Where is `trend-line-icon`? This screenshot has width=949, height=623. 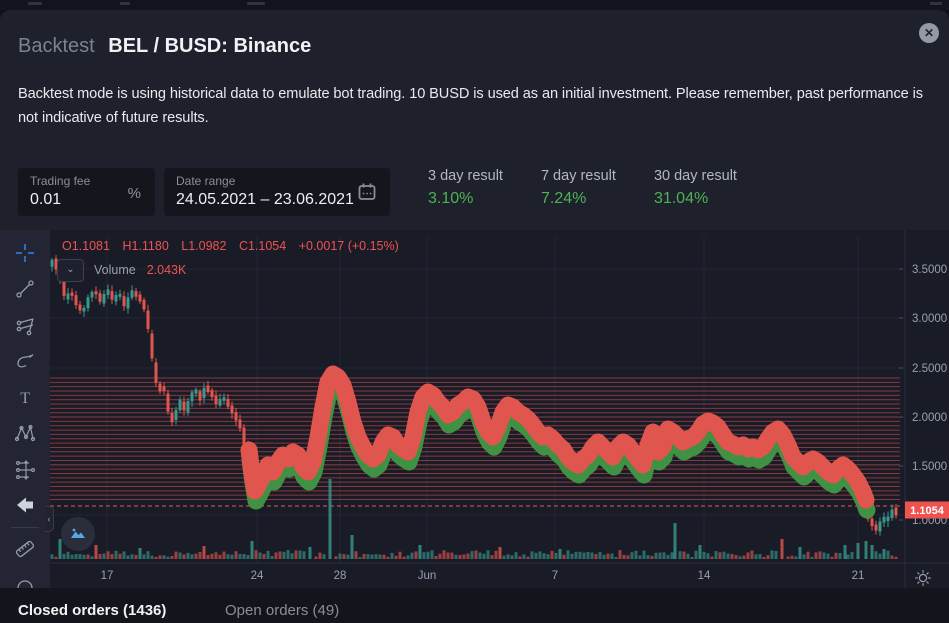
trend-line-icon is located at coordinates (25, 289).